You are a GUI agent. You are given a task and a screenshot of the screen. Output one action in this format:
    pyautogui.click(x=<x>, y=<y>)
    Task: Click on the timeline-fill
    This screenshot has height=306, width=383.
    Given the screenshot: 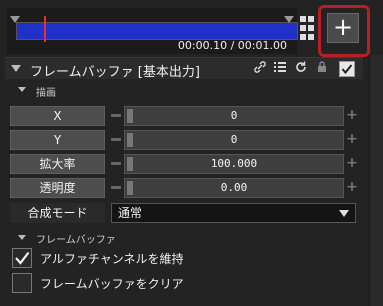 What is the action you would take?
    pyautogui.click(x=157, y=31)
    